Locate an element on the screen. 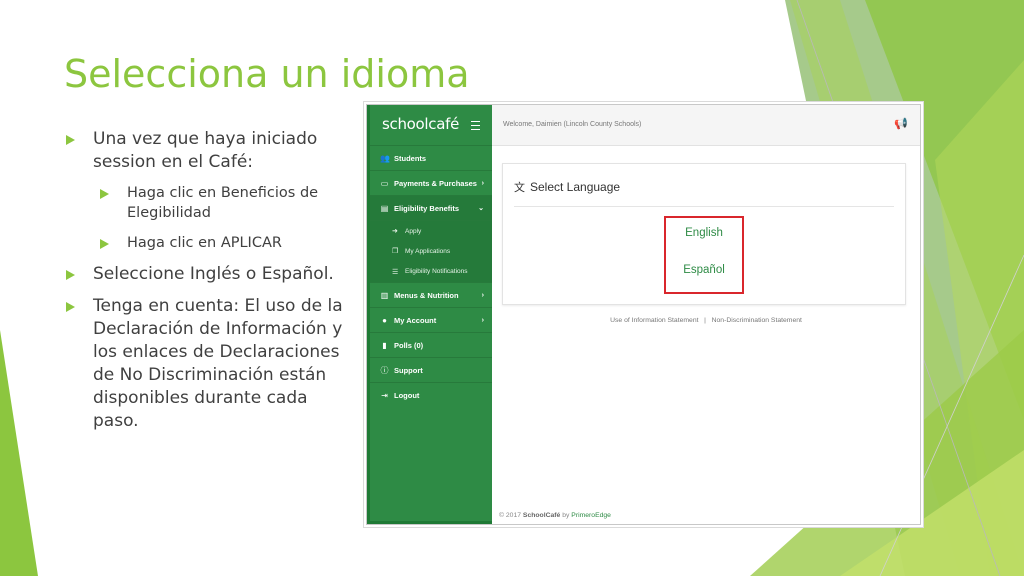 The height and width of the screenshot is (576, 1024). sidebar-item-label: Eligibility Benefits is located at coordinates (427, 208).